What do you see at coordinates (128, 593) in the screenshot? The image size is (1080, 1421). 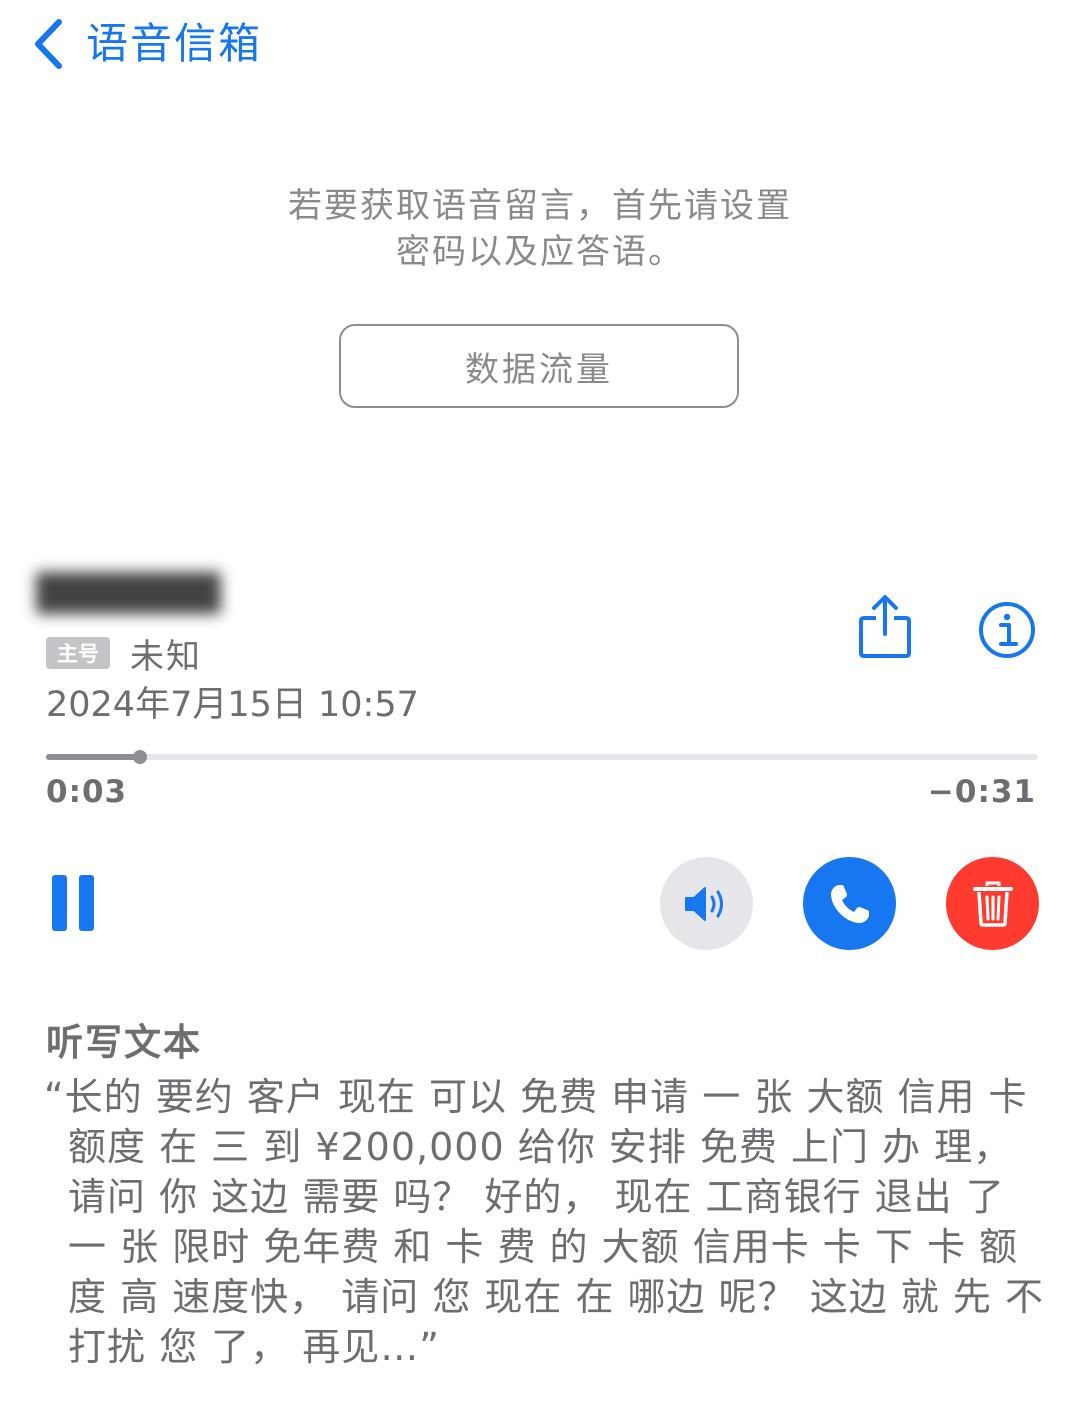 I see `caller-name-redacted: ██████` at bounding box center [128, 593].